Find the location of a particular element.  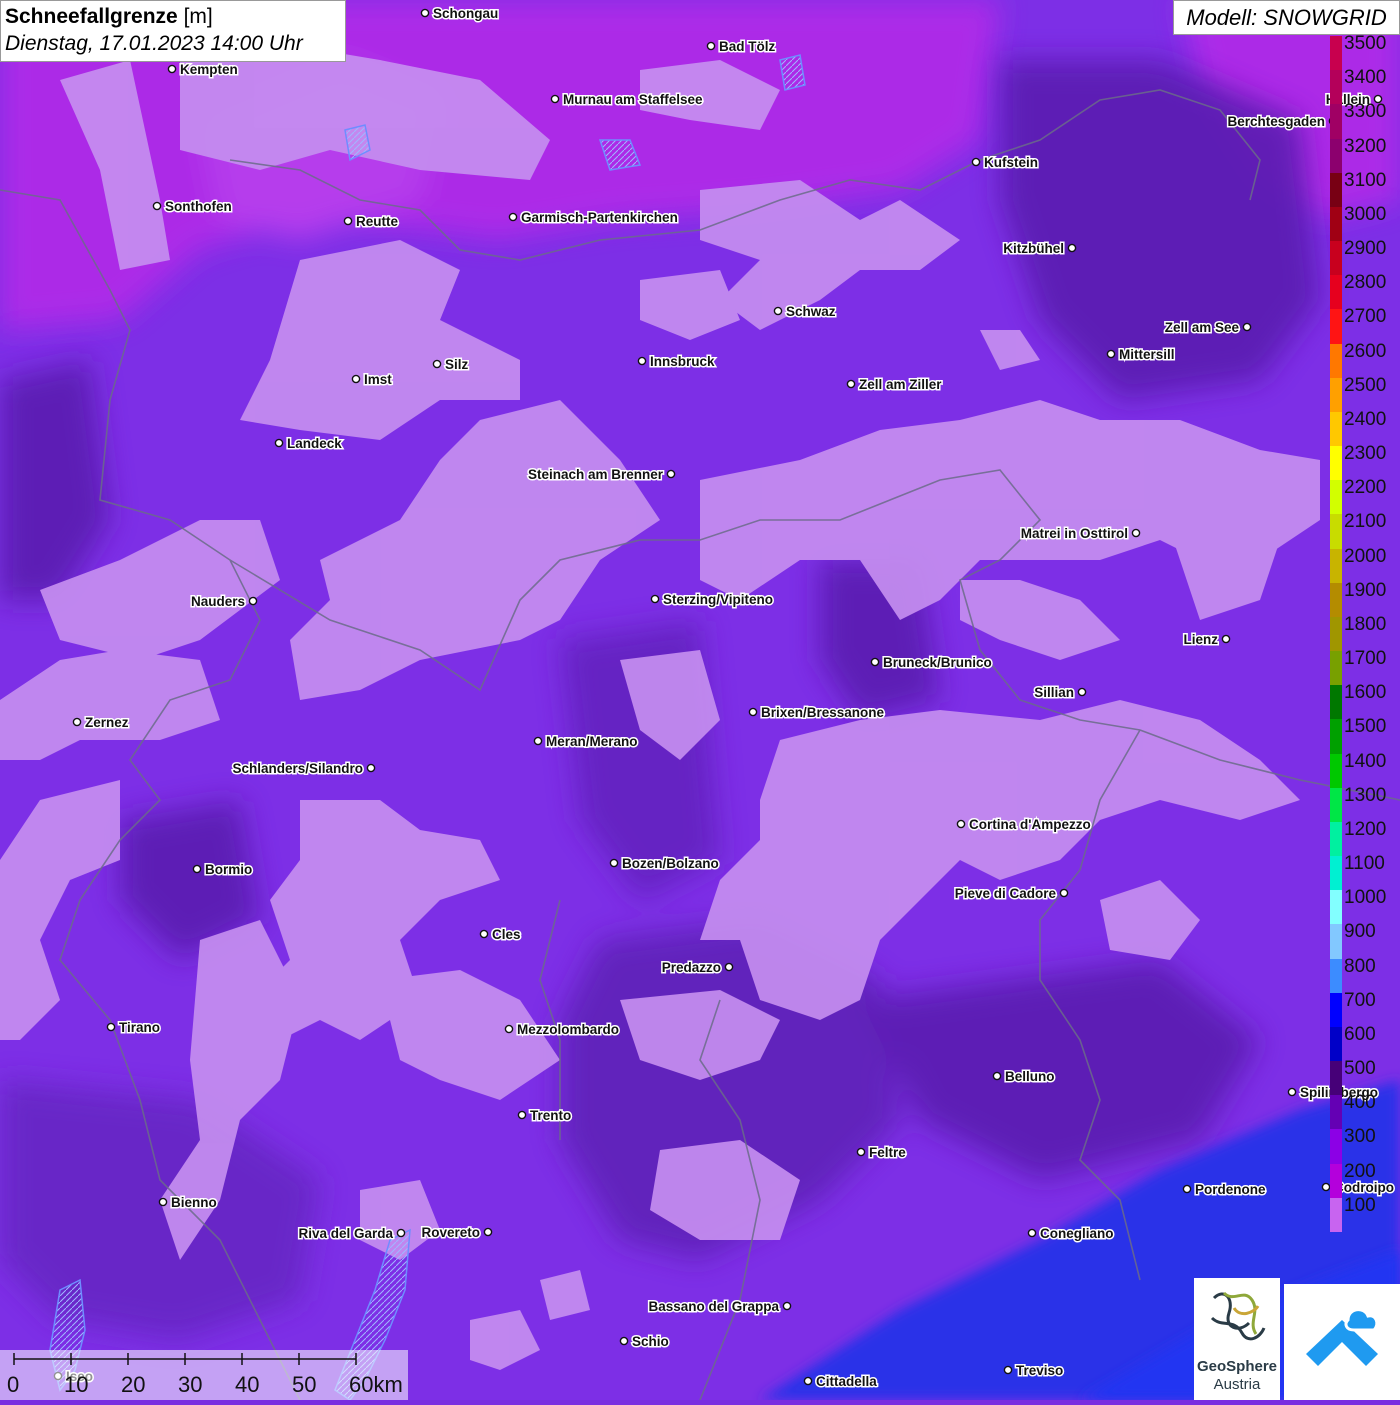

scale-label: 50 is located at coordinates (304, 1384).